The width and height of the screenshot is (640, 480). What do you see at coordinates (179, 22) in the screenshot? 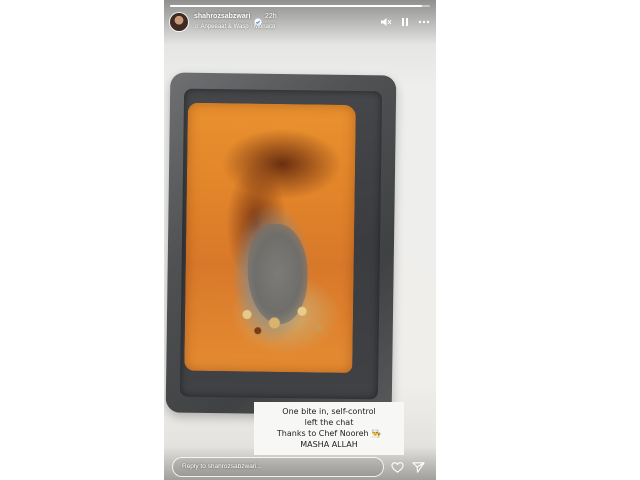
I see `avatar` at bounding box center [179, 22].